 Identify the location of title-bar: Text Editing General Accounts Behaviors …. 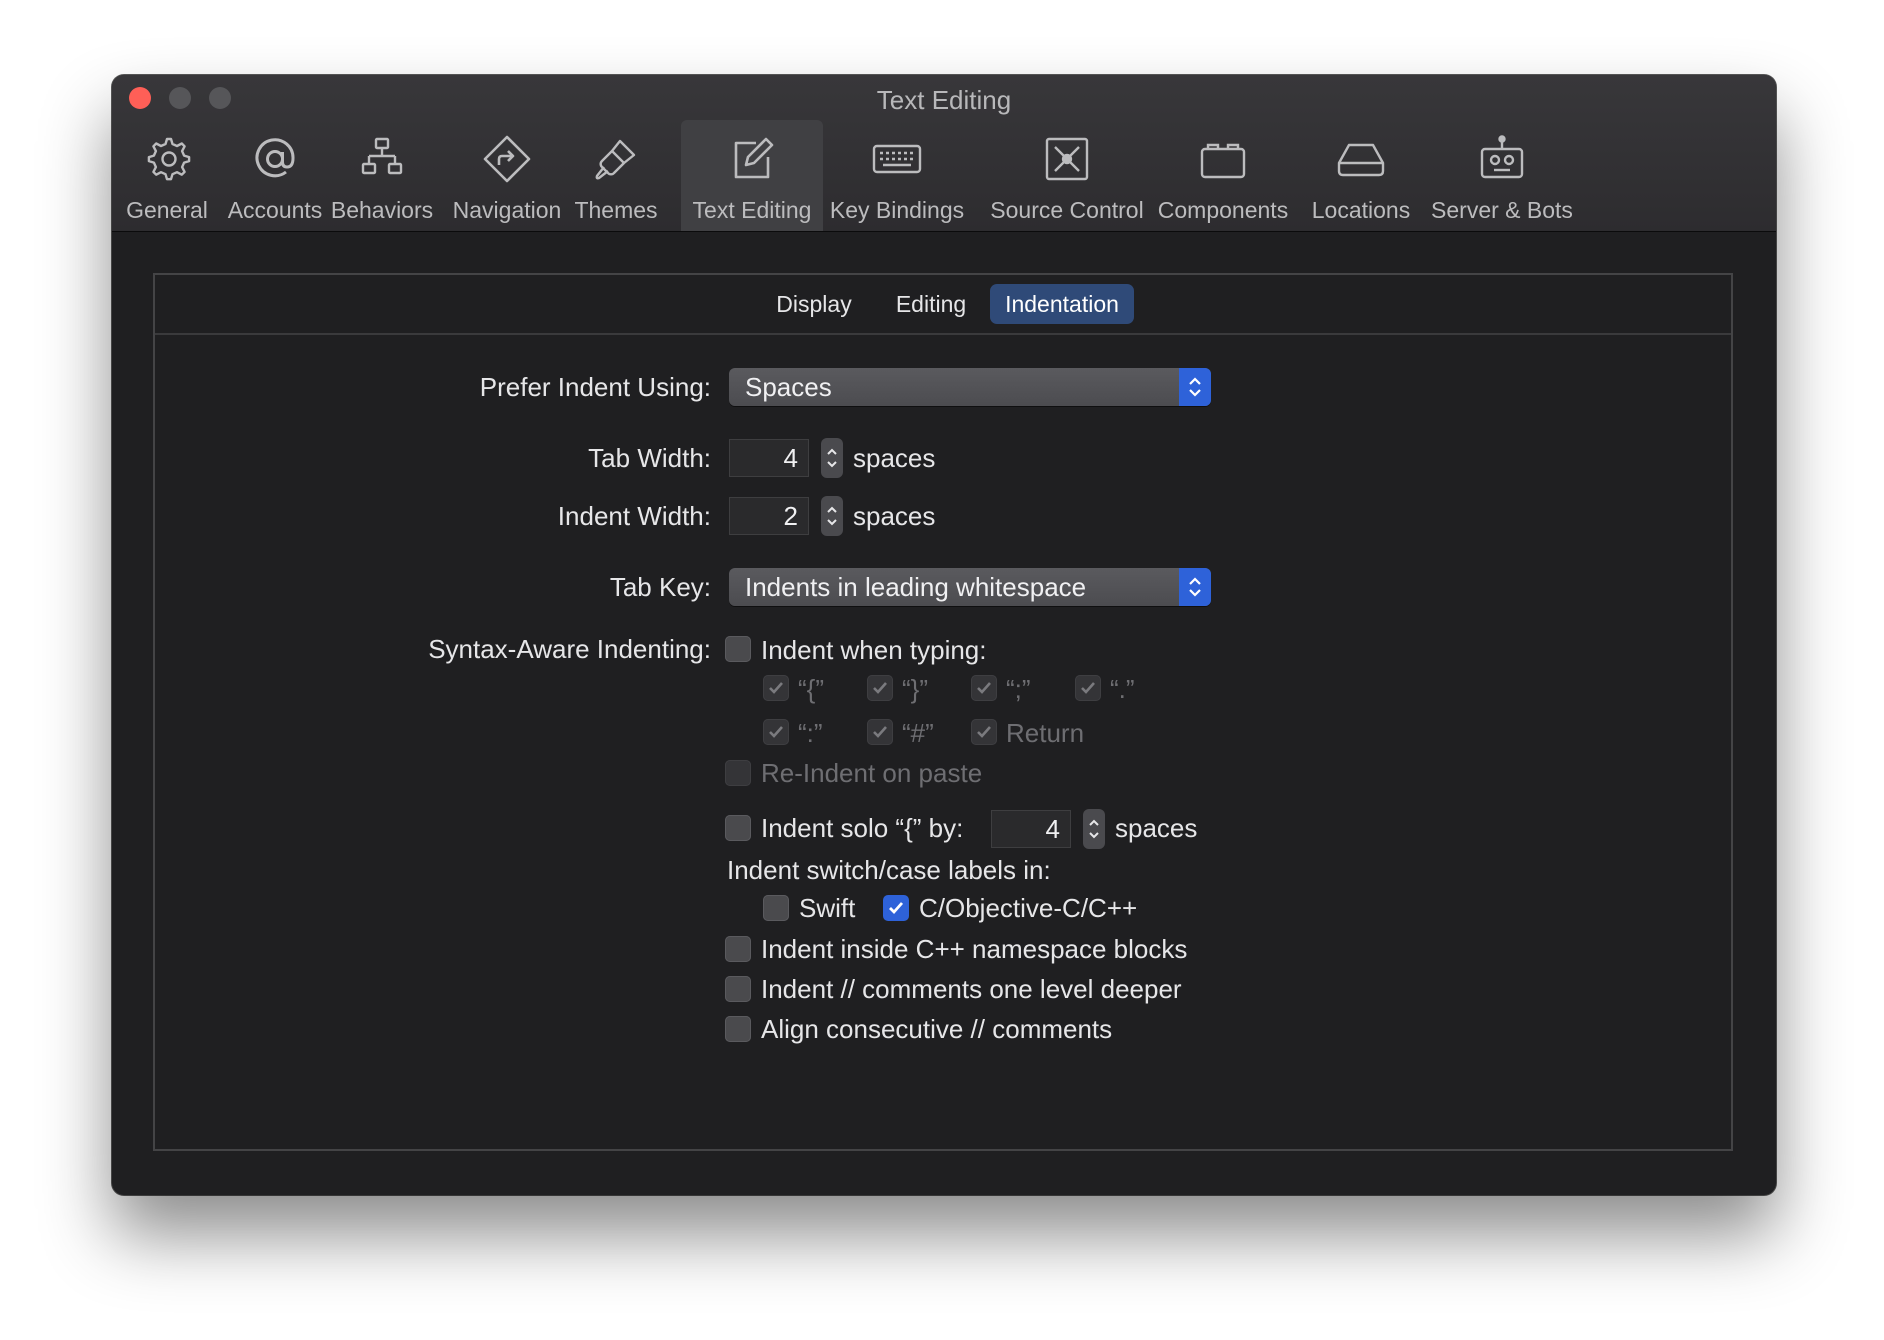
(944, 153).